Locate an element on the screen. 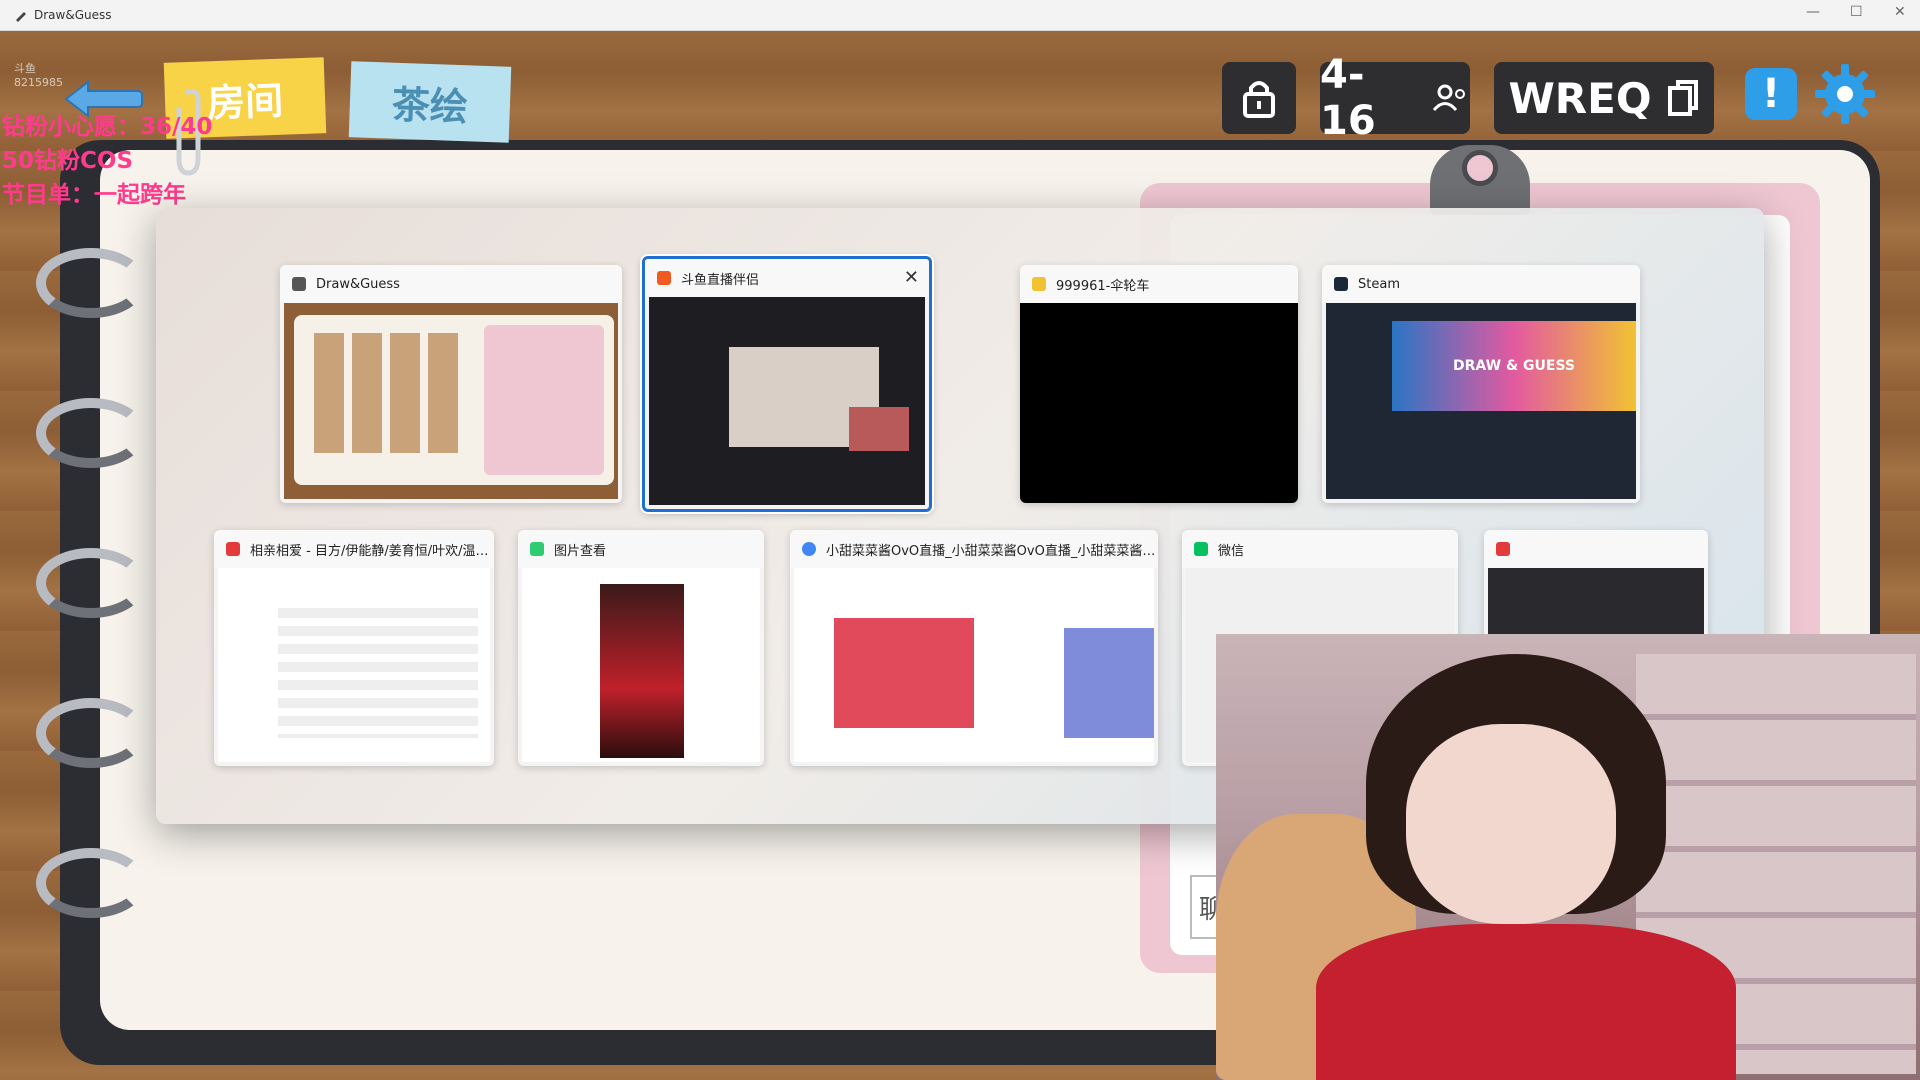 Image resolution: width=1920 pixels, height=1080 pixels. copy-icon is located at coordinates (1683, 98).